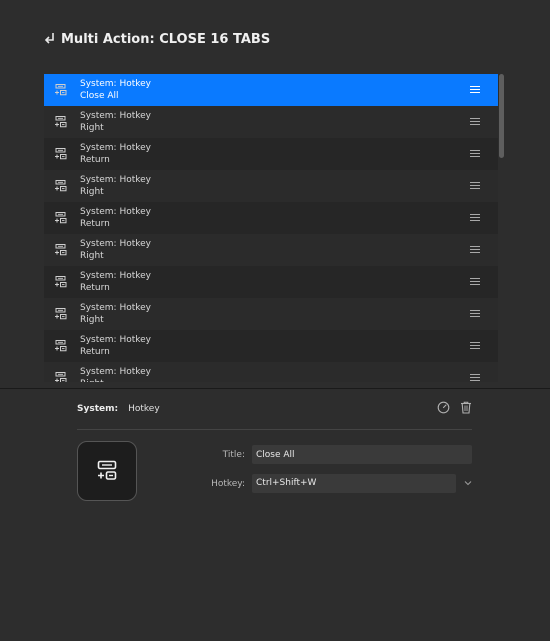  Describe the element at coordinates (466, 407) in the screenshot. I see `trash-icon` at that location.